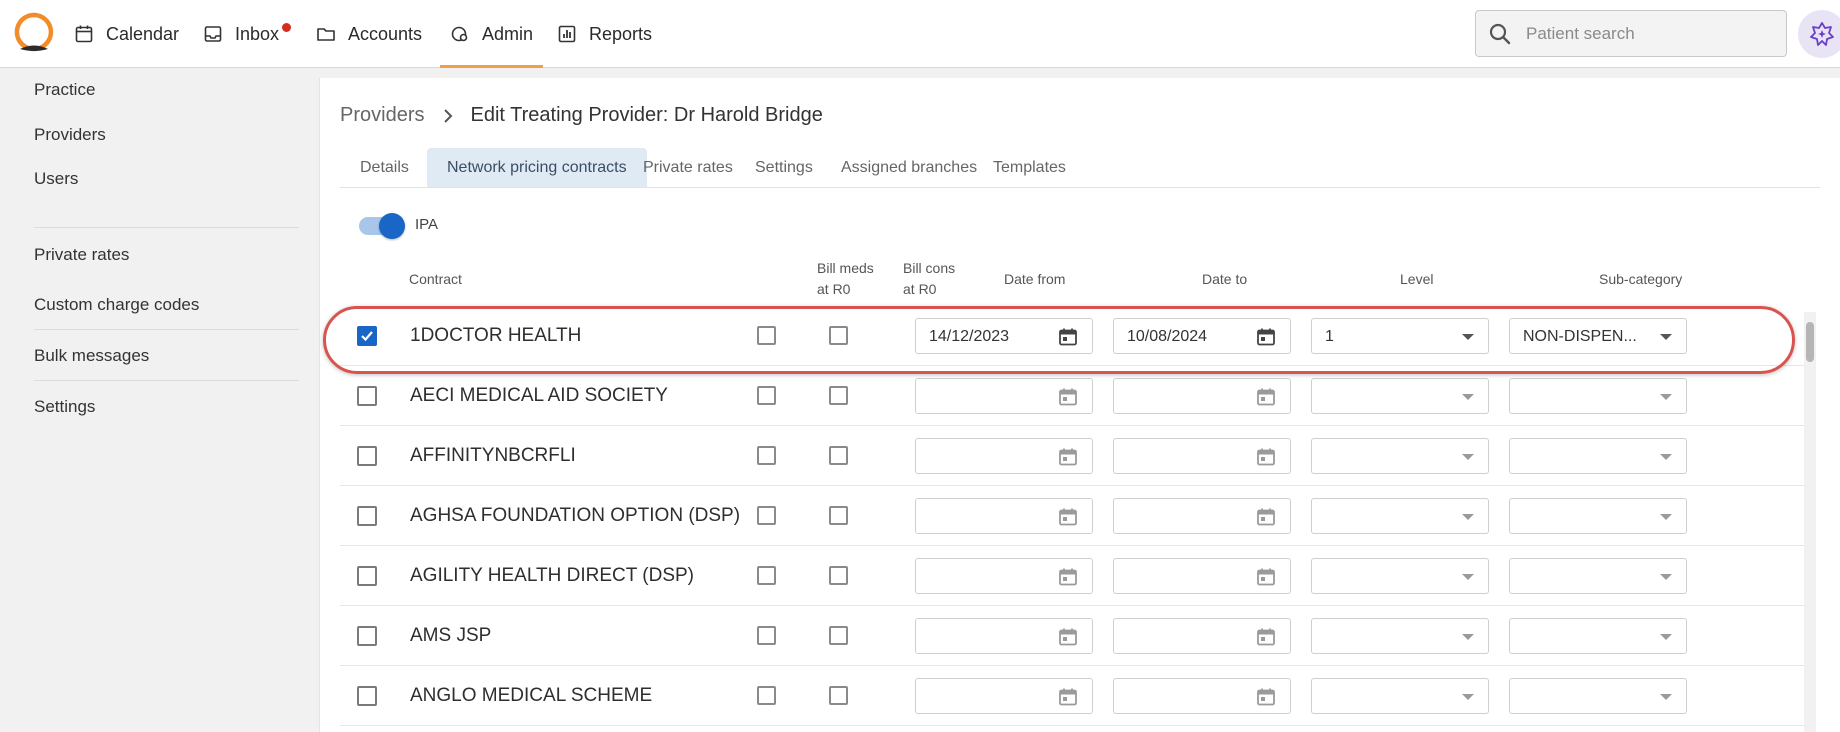 The image size is (1840, 732). What do you see at coordinates (537, 167) in the screenshot?
I see `tab-network-pricing-contracts: Network pricing contracts` at bounding box center [537, 167].